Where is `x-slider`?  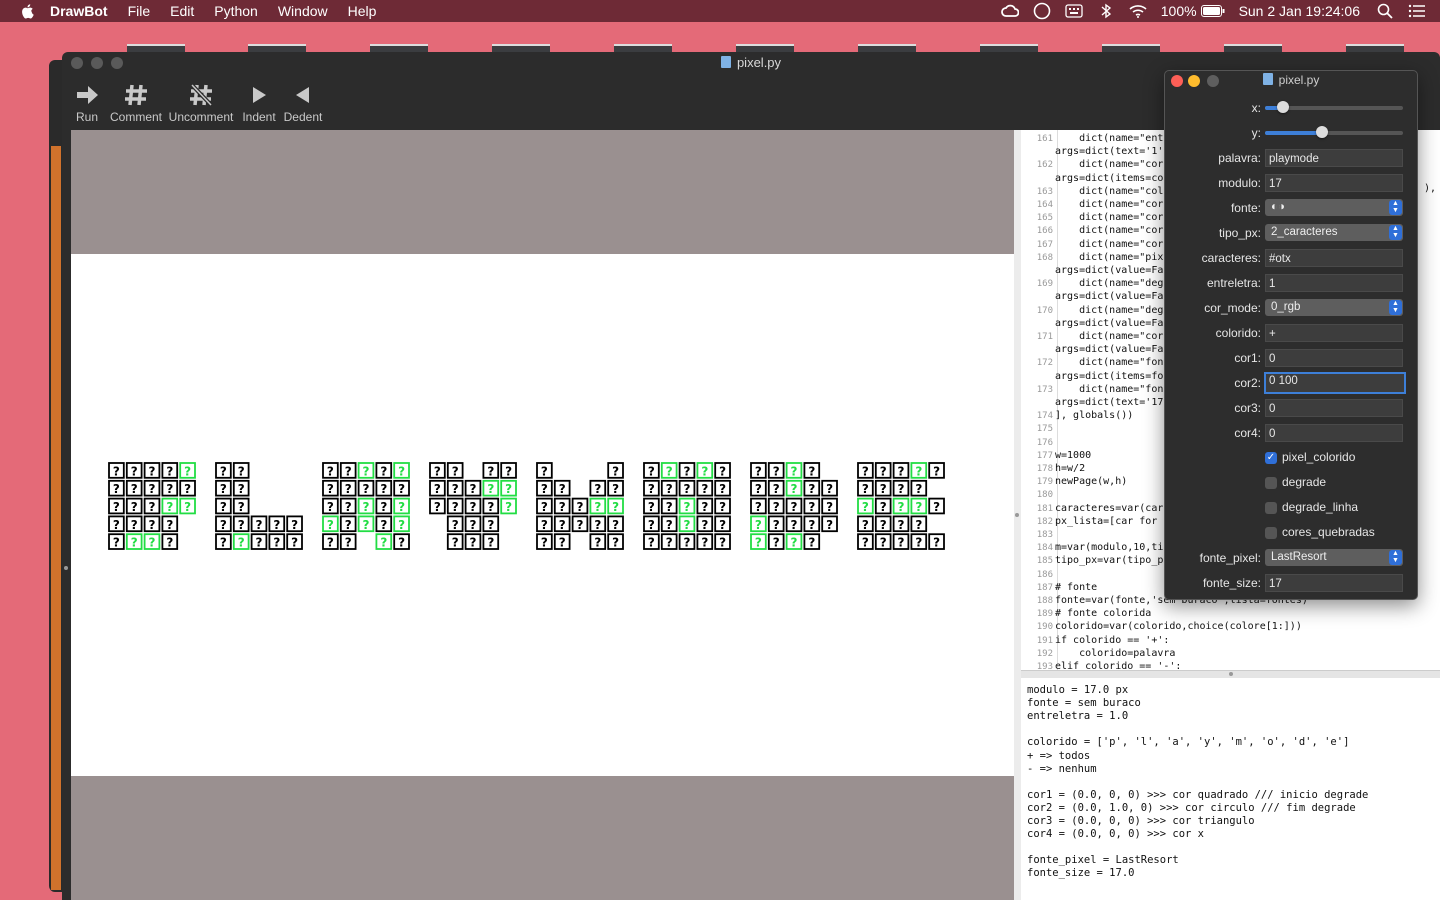
x-slider is located at coordinates (1334, 107).